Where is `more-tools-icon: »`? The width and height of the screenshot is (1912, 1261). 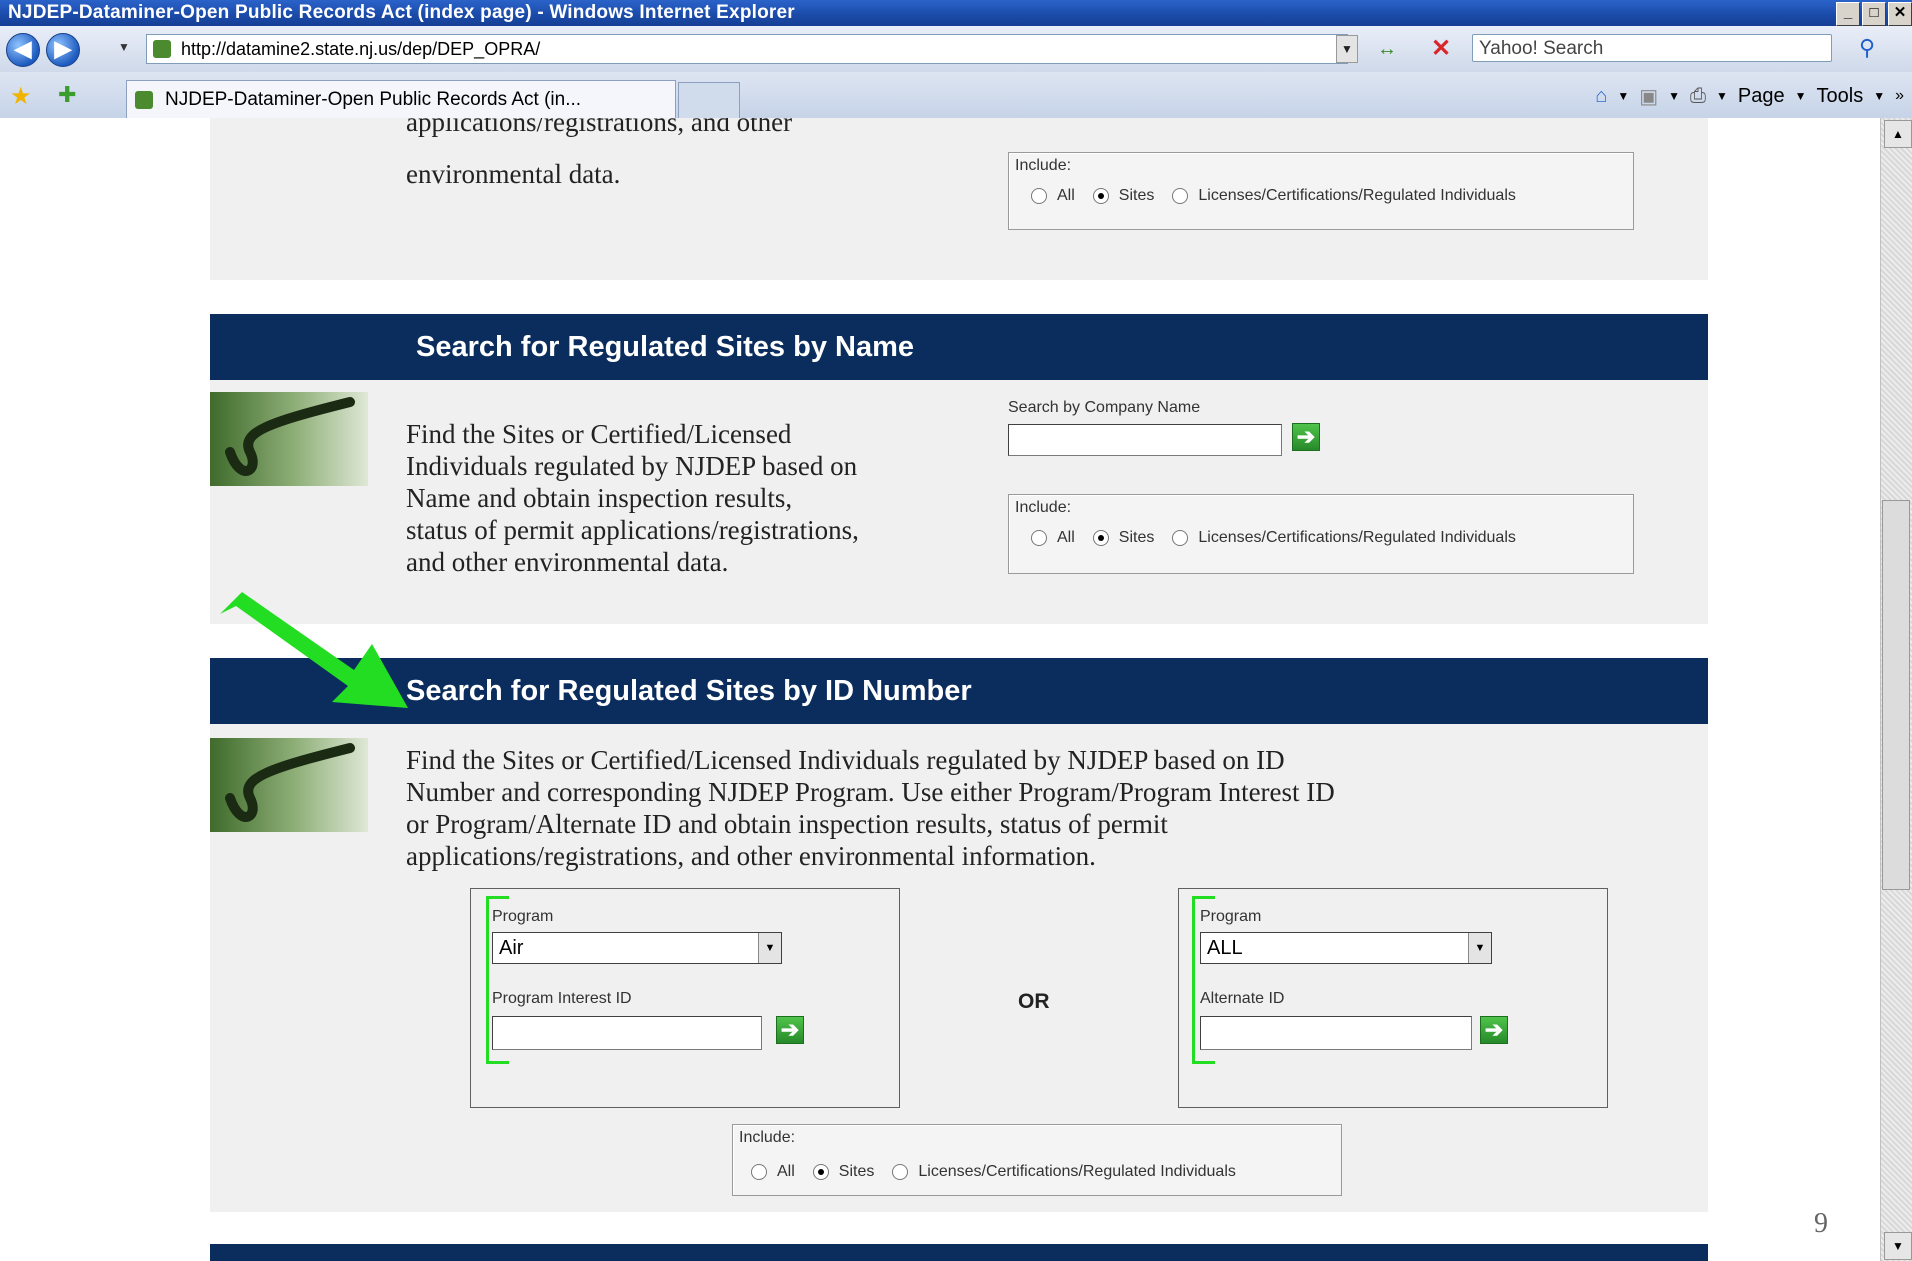
more-tools-icon: » is located at coordinates (1899, 96).